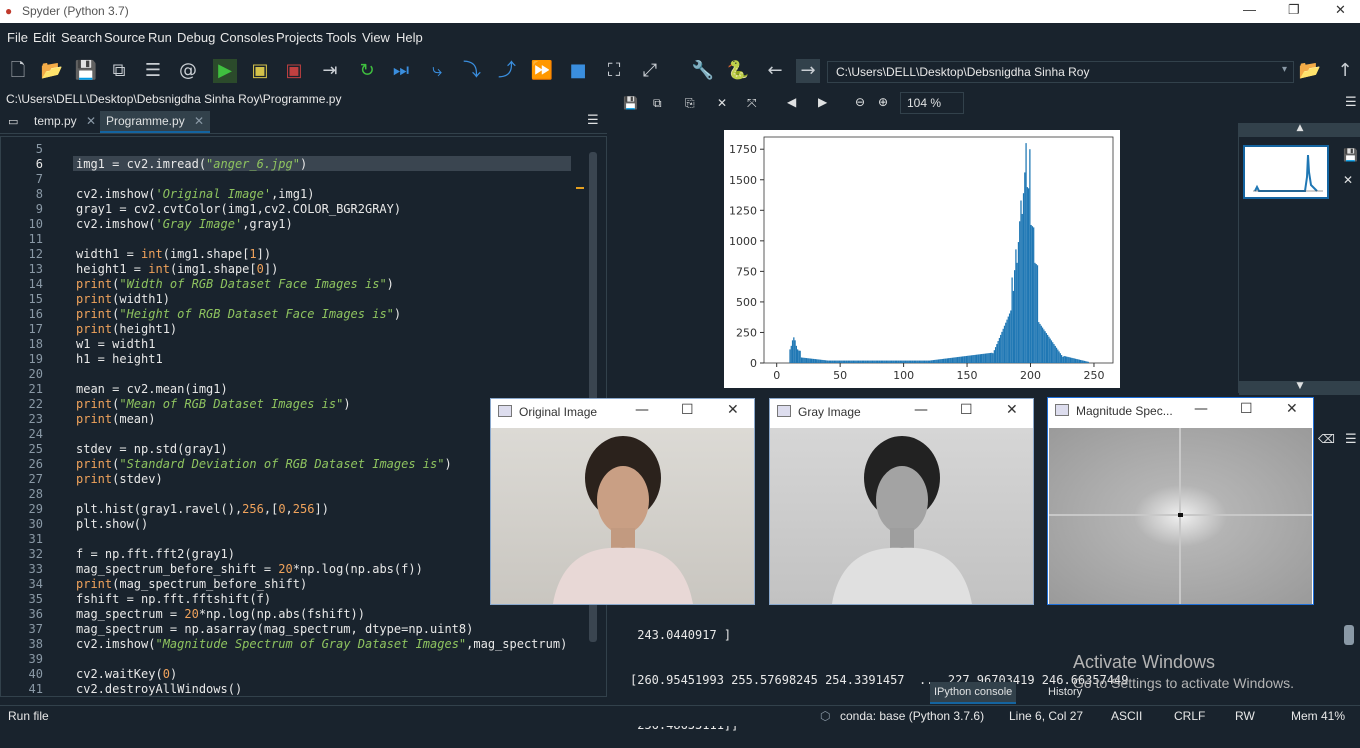 This screenshot has height=748, width=1360. I want to click on options-menu-icon: ☰, so click(593, 120).